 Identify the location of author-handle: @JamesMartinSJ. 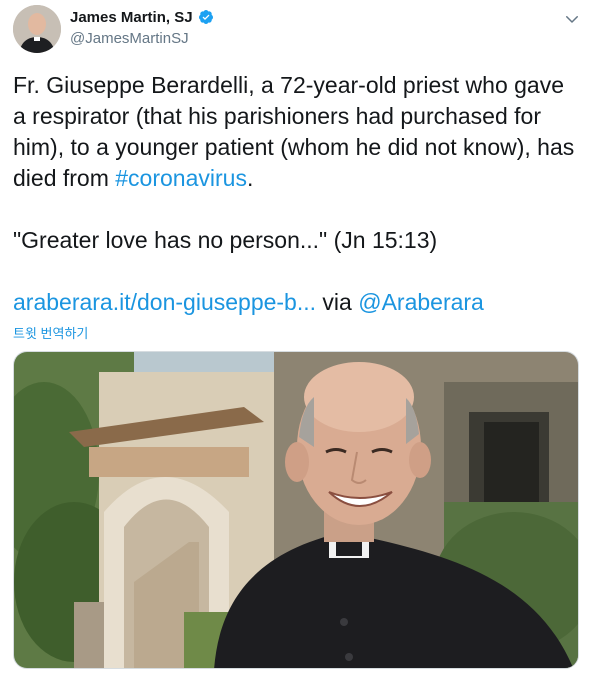
(129, 38).